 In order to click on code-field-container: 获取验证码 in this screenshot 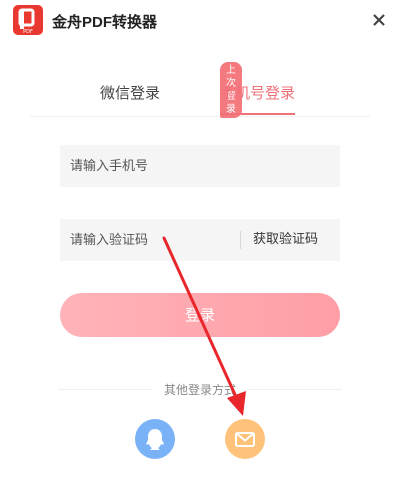, I will do `click(200, 240)`.